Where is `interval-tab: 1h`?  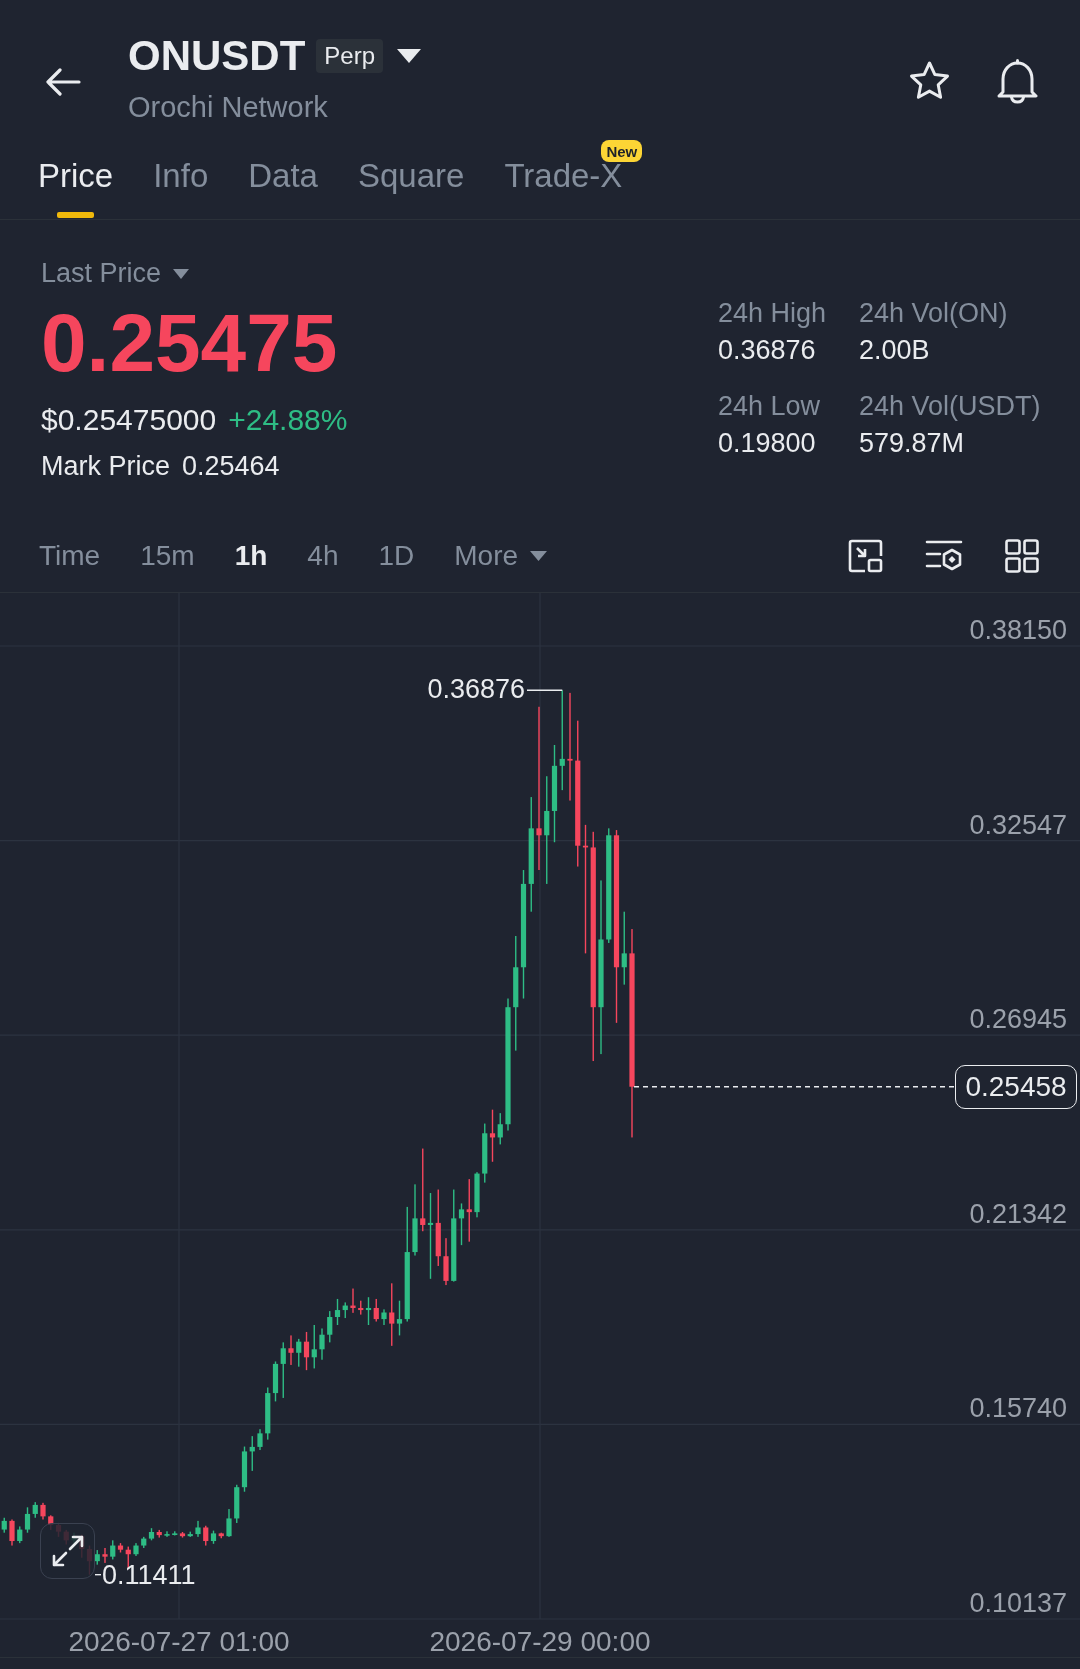
interval-tab: 1h is located at coordinates (251, 556).